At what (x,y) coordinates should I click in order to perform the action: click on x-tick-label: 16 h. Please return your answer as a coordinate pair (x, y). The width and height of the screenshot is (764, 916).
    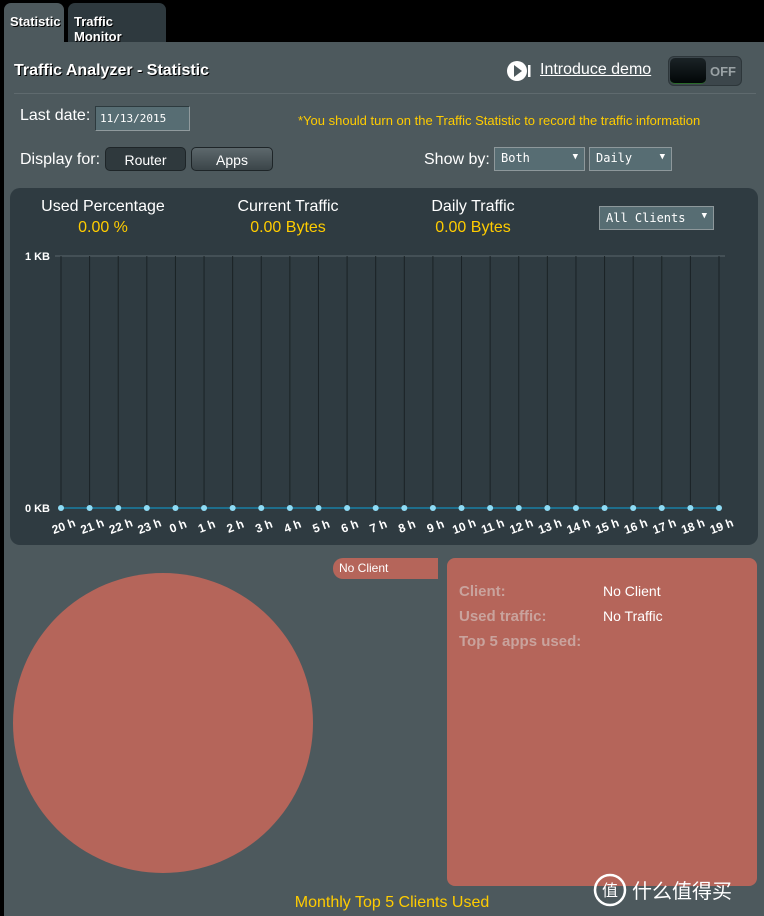
    Looking at the image, I should click on (635, 526).